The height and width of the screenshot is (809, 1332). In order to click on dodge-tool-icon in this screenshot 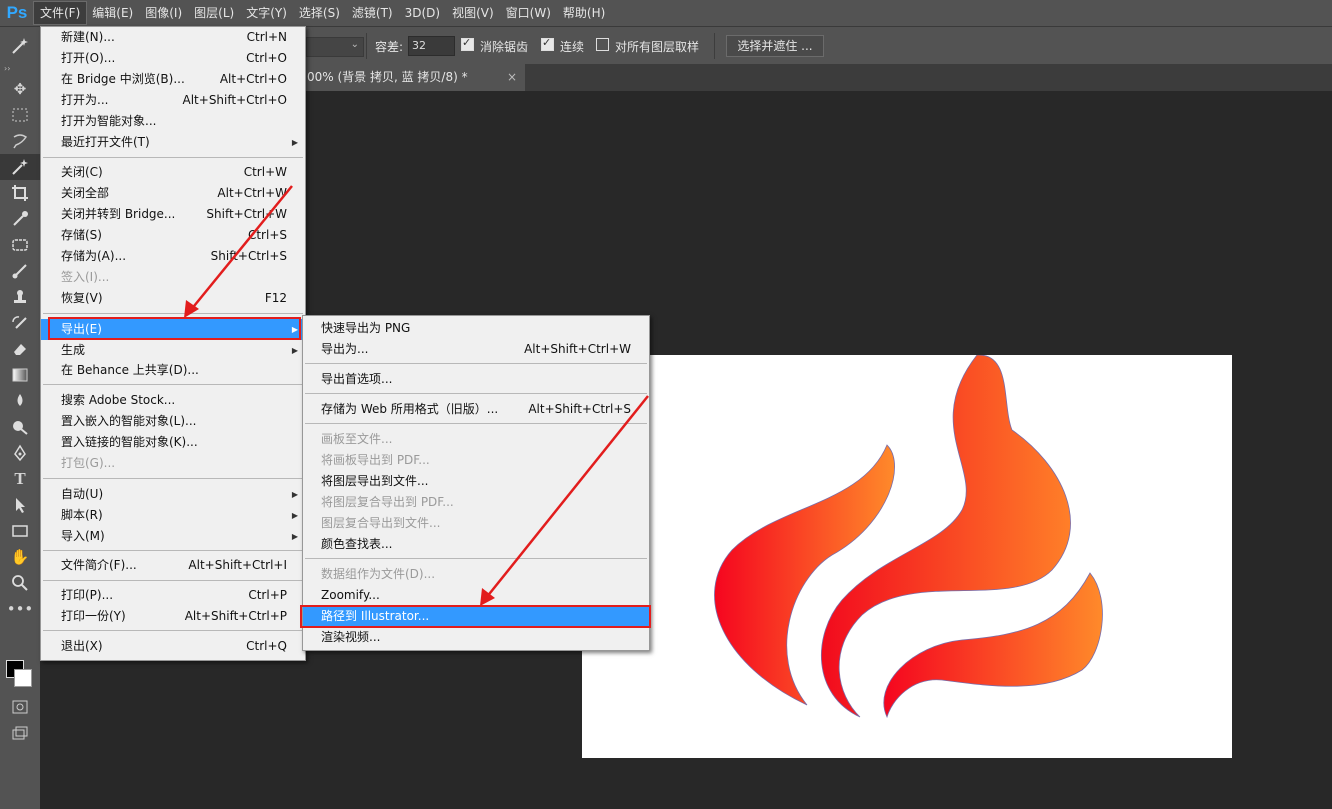, I will do `click(20, 427)`.